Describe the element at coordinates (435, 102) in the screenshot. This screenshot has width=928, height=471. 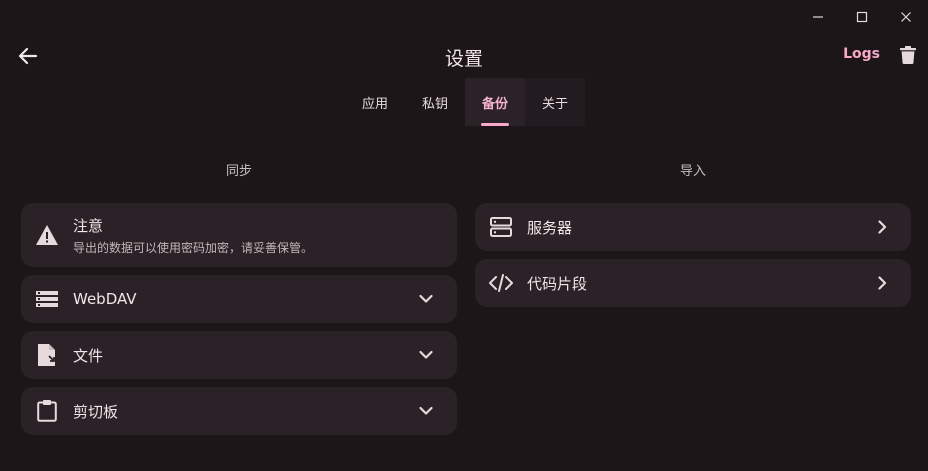
I see `tab-private-key: 私钥` at that location.